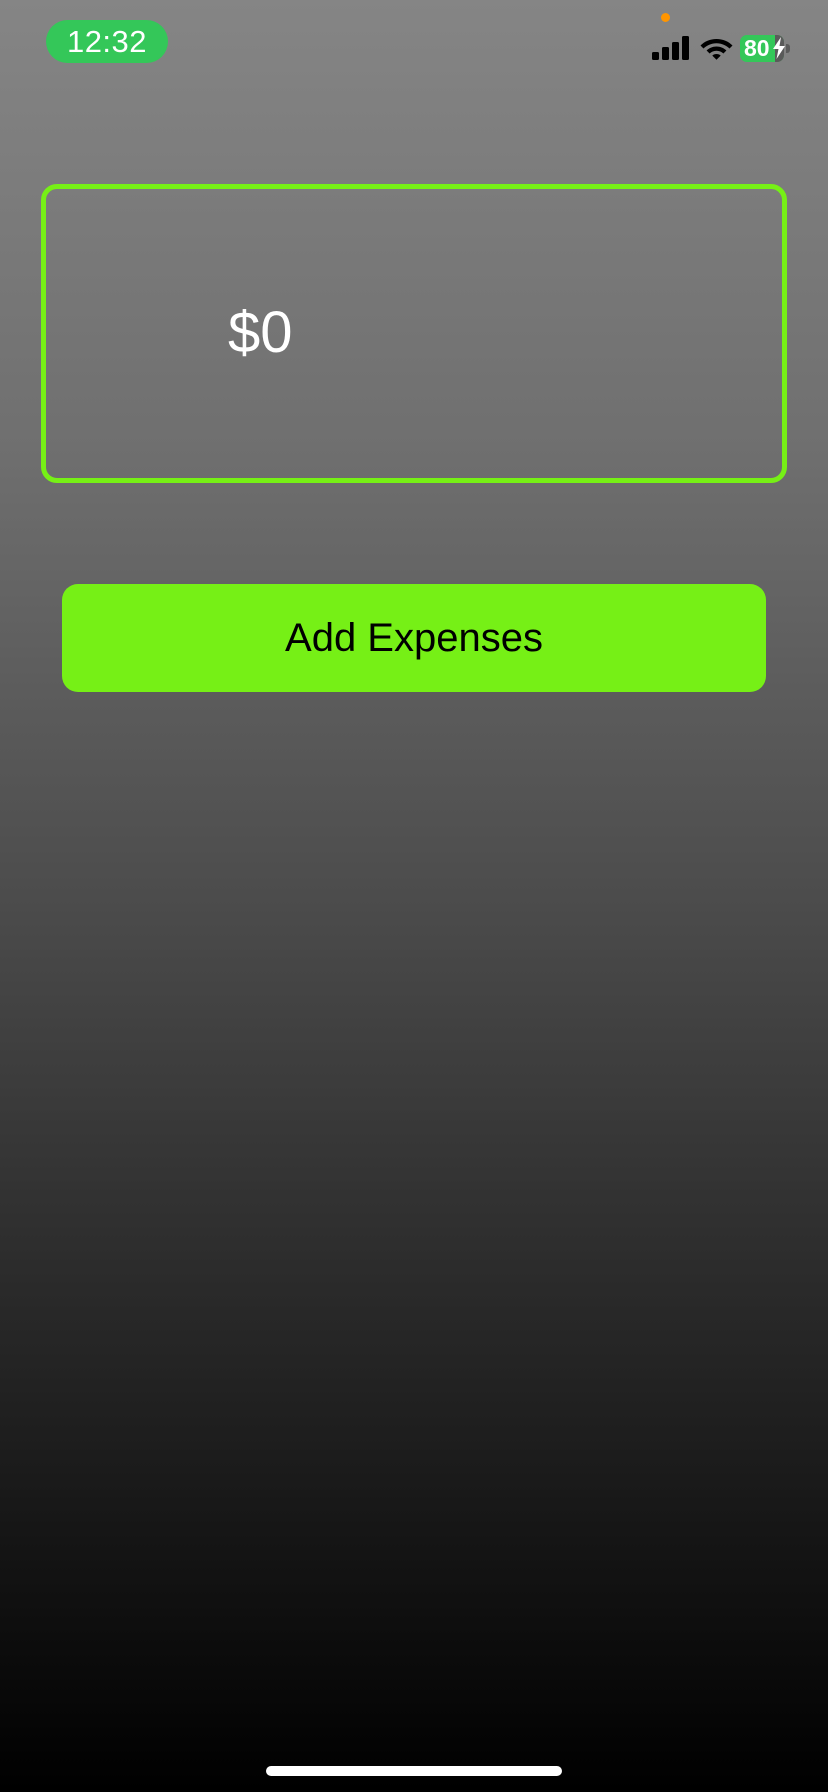 The image size is (828, 1792). Describe the element at coordinates (414, 1771) in the screenshot. I see `home-indicator` at that location.